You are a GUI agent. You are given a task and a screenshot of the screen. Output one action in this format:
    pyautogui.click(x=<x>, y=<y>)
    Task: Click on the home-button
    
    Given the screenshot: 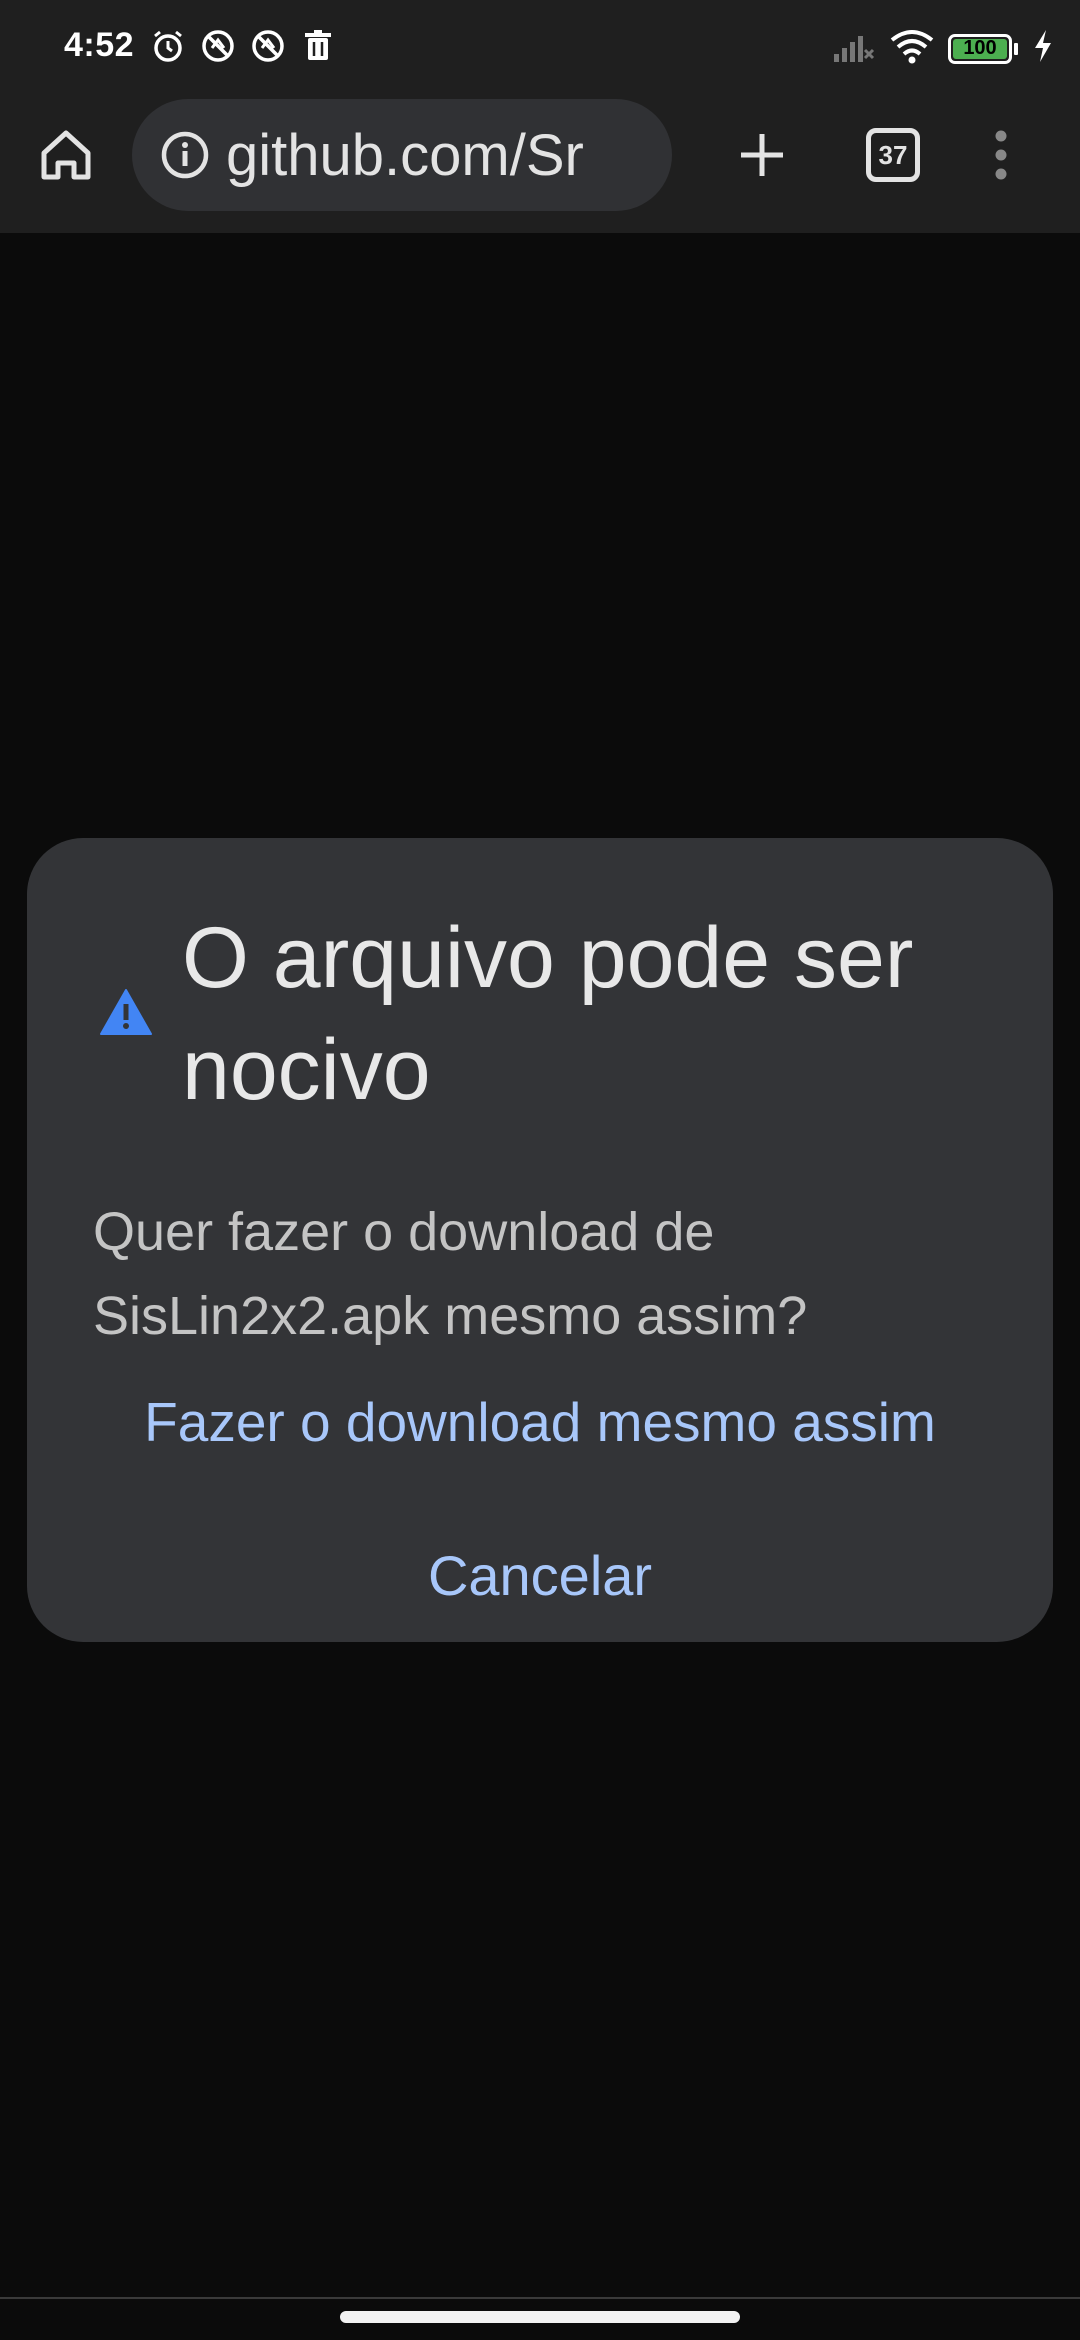 What is the action you would take?
    pyautogui.click(x=66, y=155)
    